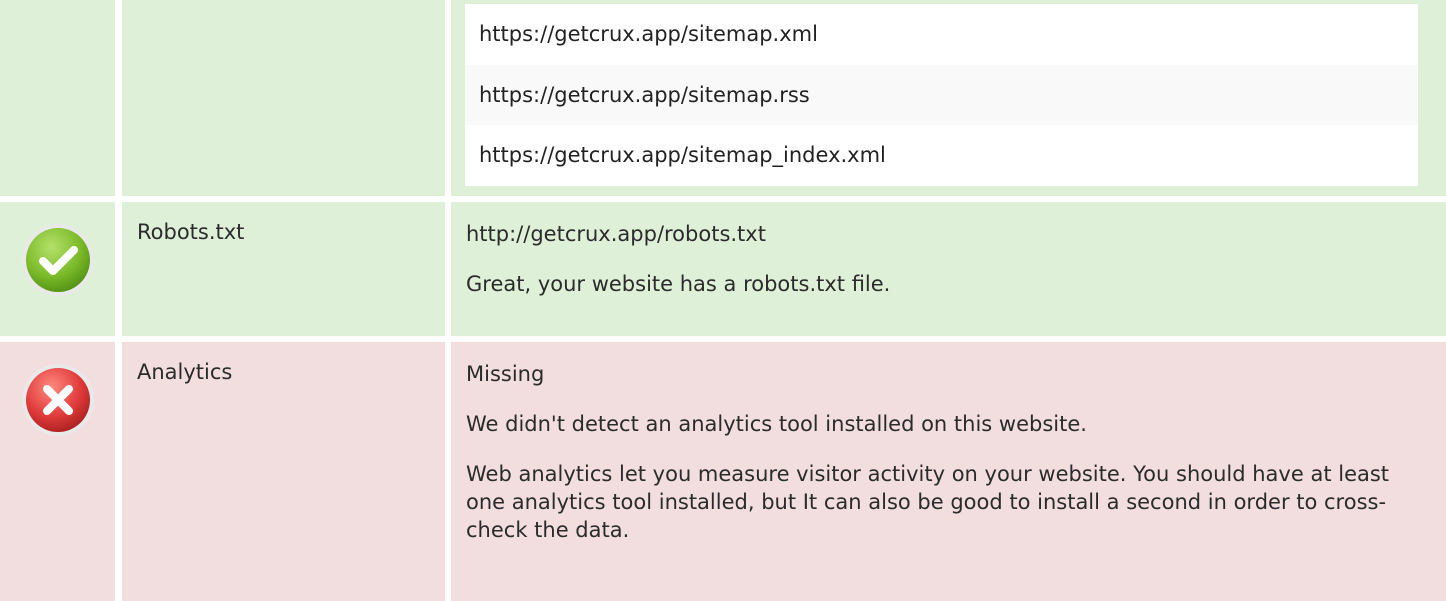 This screenshot has width=1446, height=601. I want to click on sitemap-url-item: https://getcrux.app/sitemap.xml, so click(648, 34).